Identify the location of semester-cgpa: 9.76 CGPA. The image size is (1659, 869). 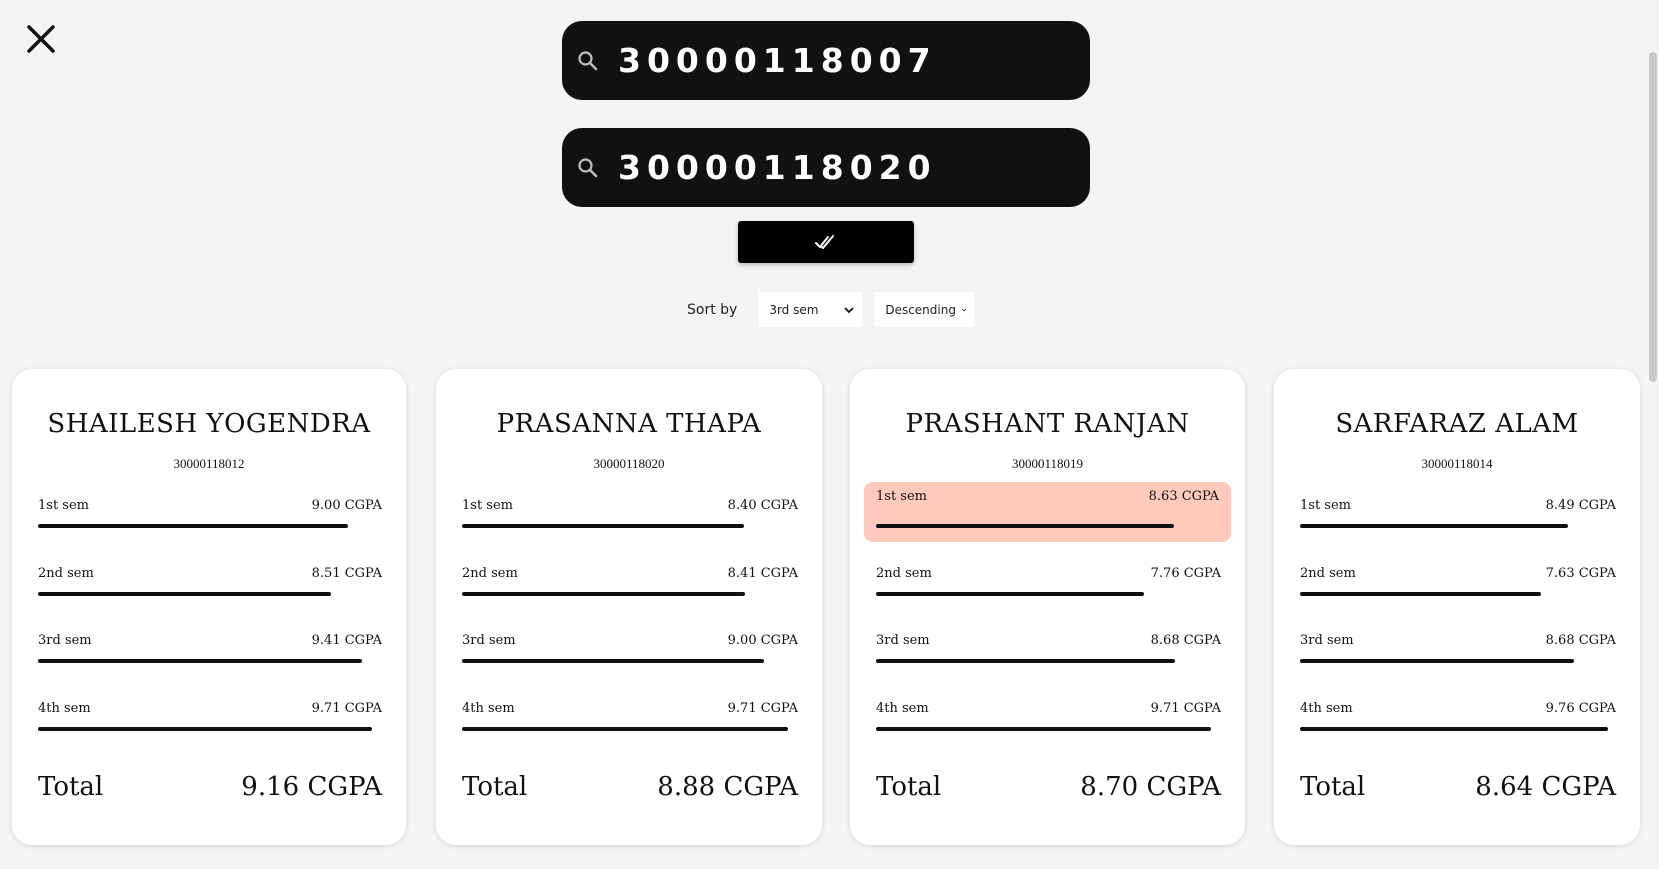
(1580, 708).